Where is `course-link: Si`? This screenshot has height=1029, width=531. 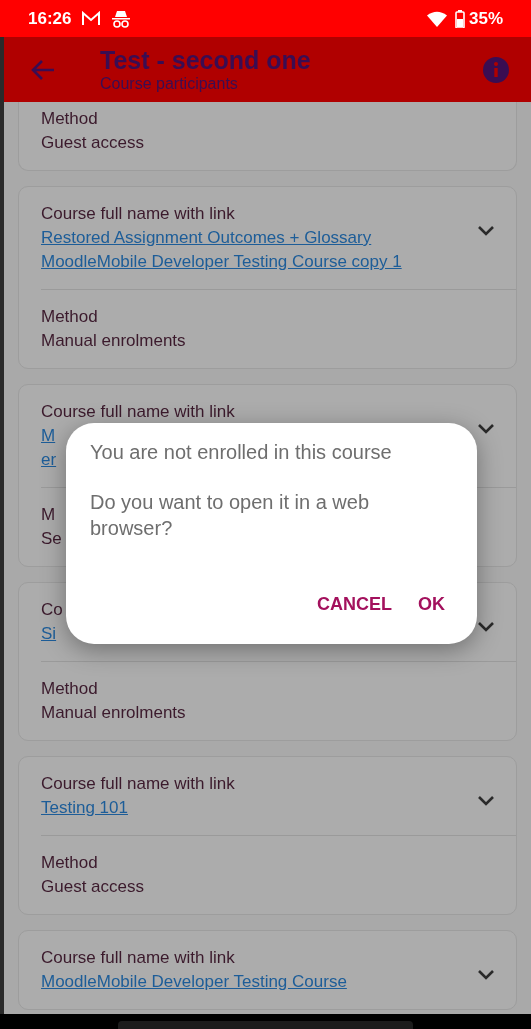
course-link: Si is located at coordinates (49, 634).